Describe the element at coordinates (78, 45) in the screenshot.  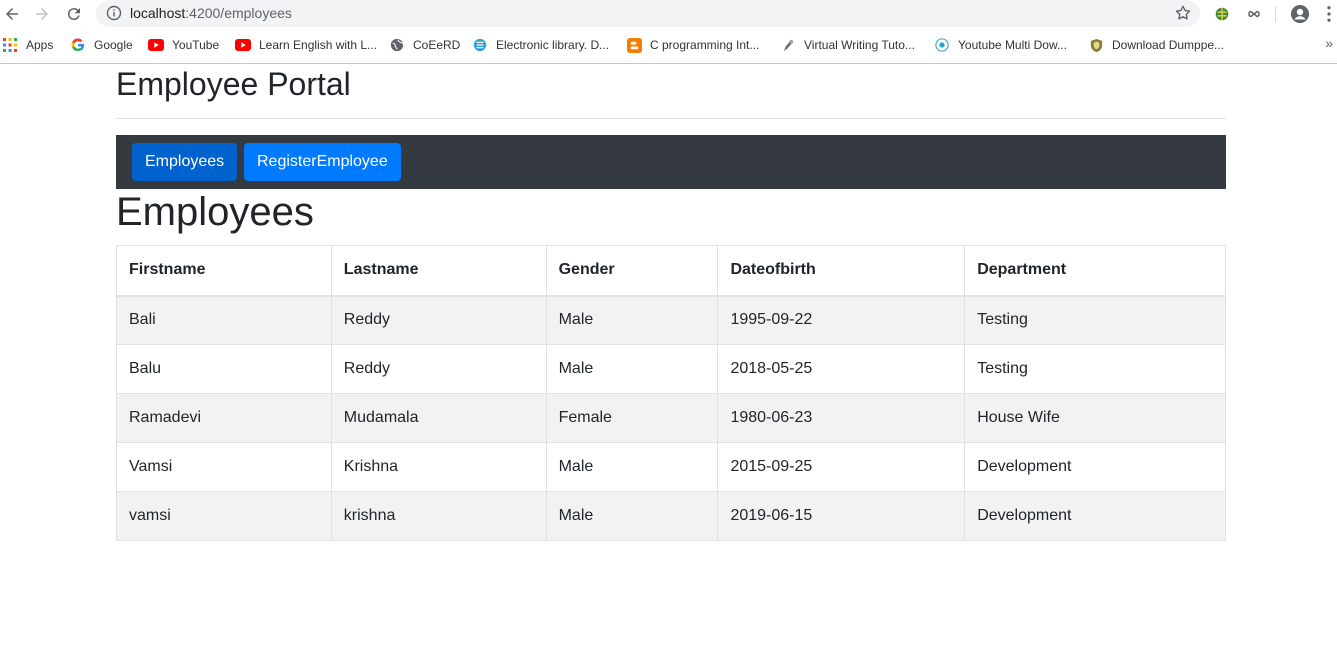
I see `google-icon` at that location.